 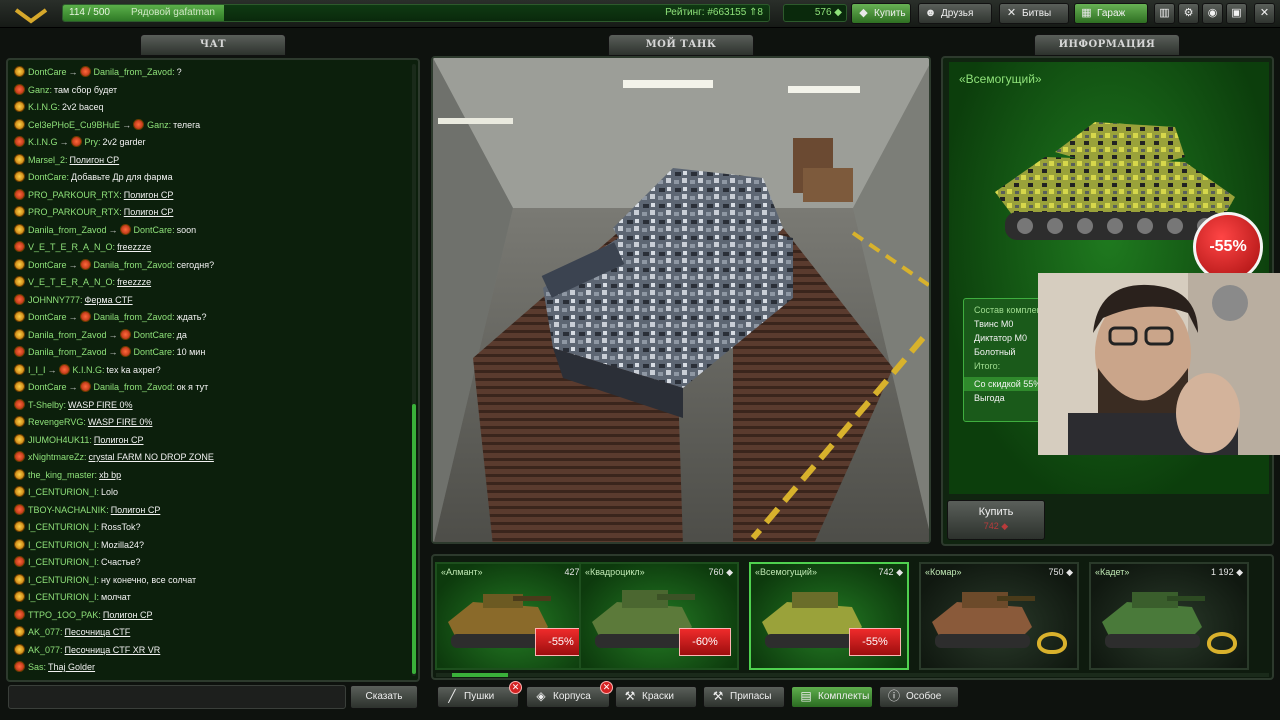 What do you see at coordinates (569, 694) in the screenshot?
I see `tab-hulls: ◈ Корпуса ✕` at bounding box center [569, 694].